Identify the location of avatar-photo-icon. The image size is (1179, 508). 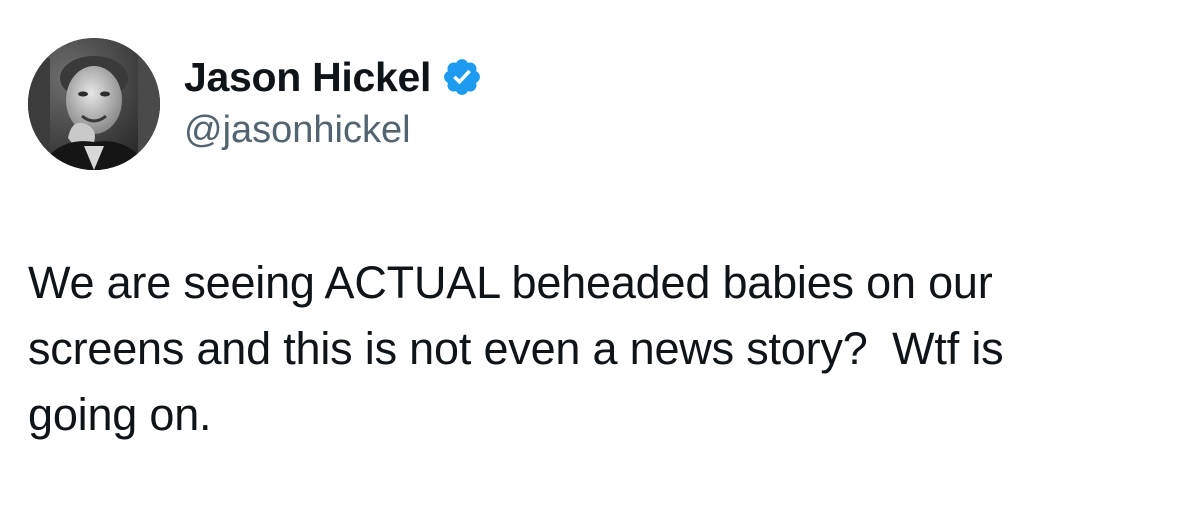
(94, 104).